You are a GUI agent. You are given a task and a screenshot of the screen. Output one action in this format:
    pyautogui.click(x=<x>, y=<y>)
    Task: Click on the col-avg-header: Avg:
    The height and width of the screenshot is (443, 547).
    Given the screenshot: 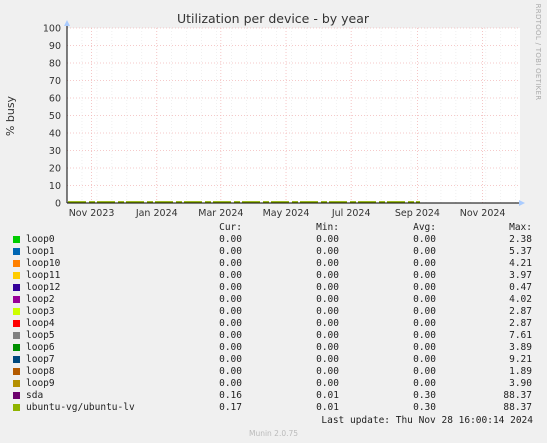 What is the action you would take?
    pyautogui.click(x=424, y=227)
    